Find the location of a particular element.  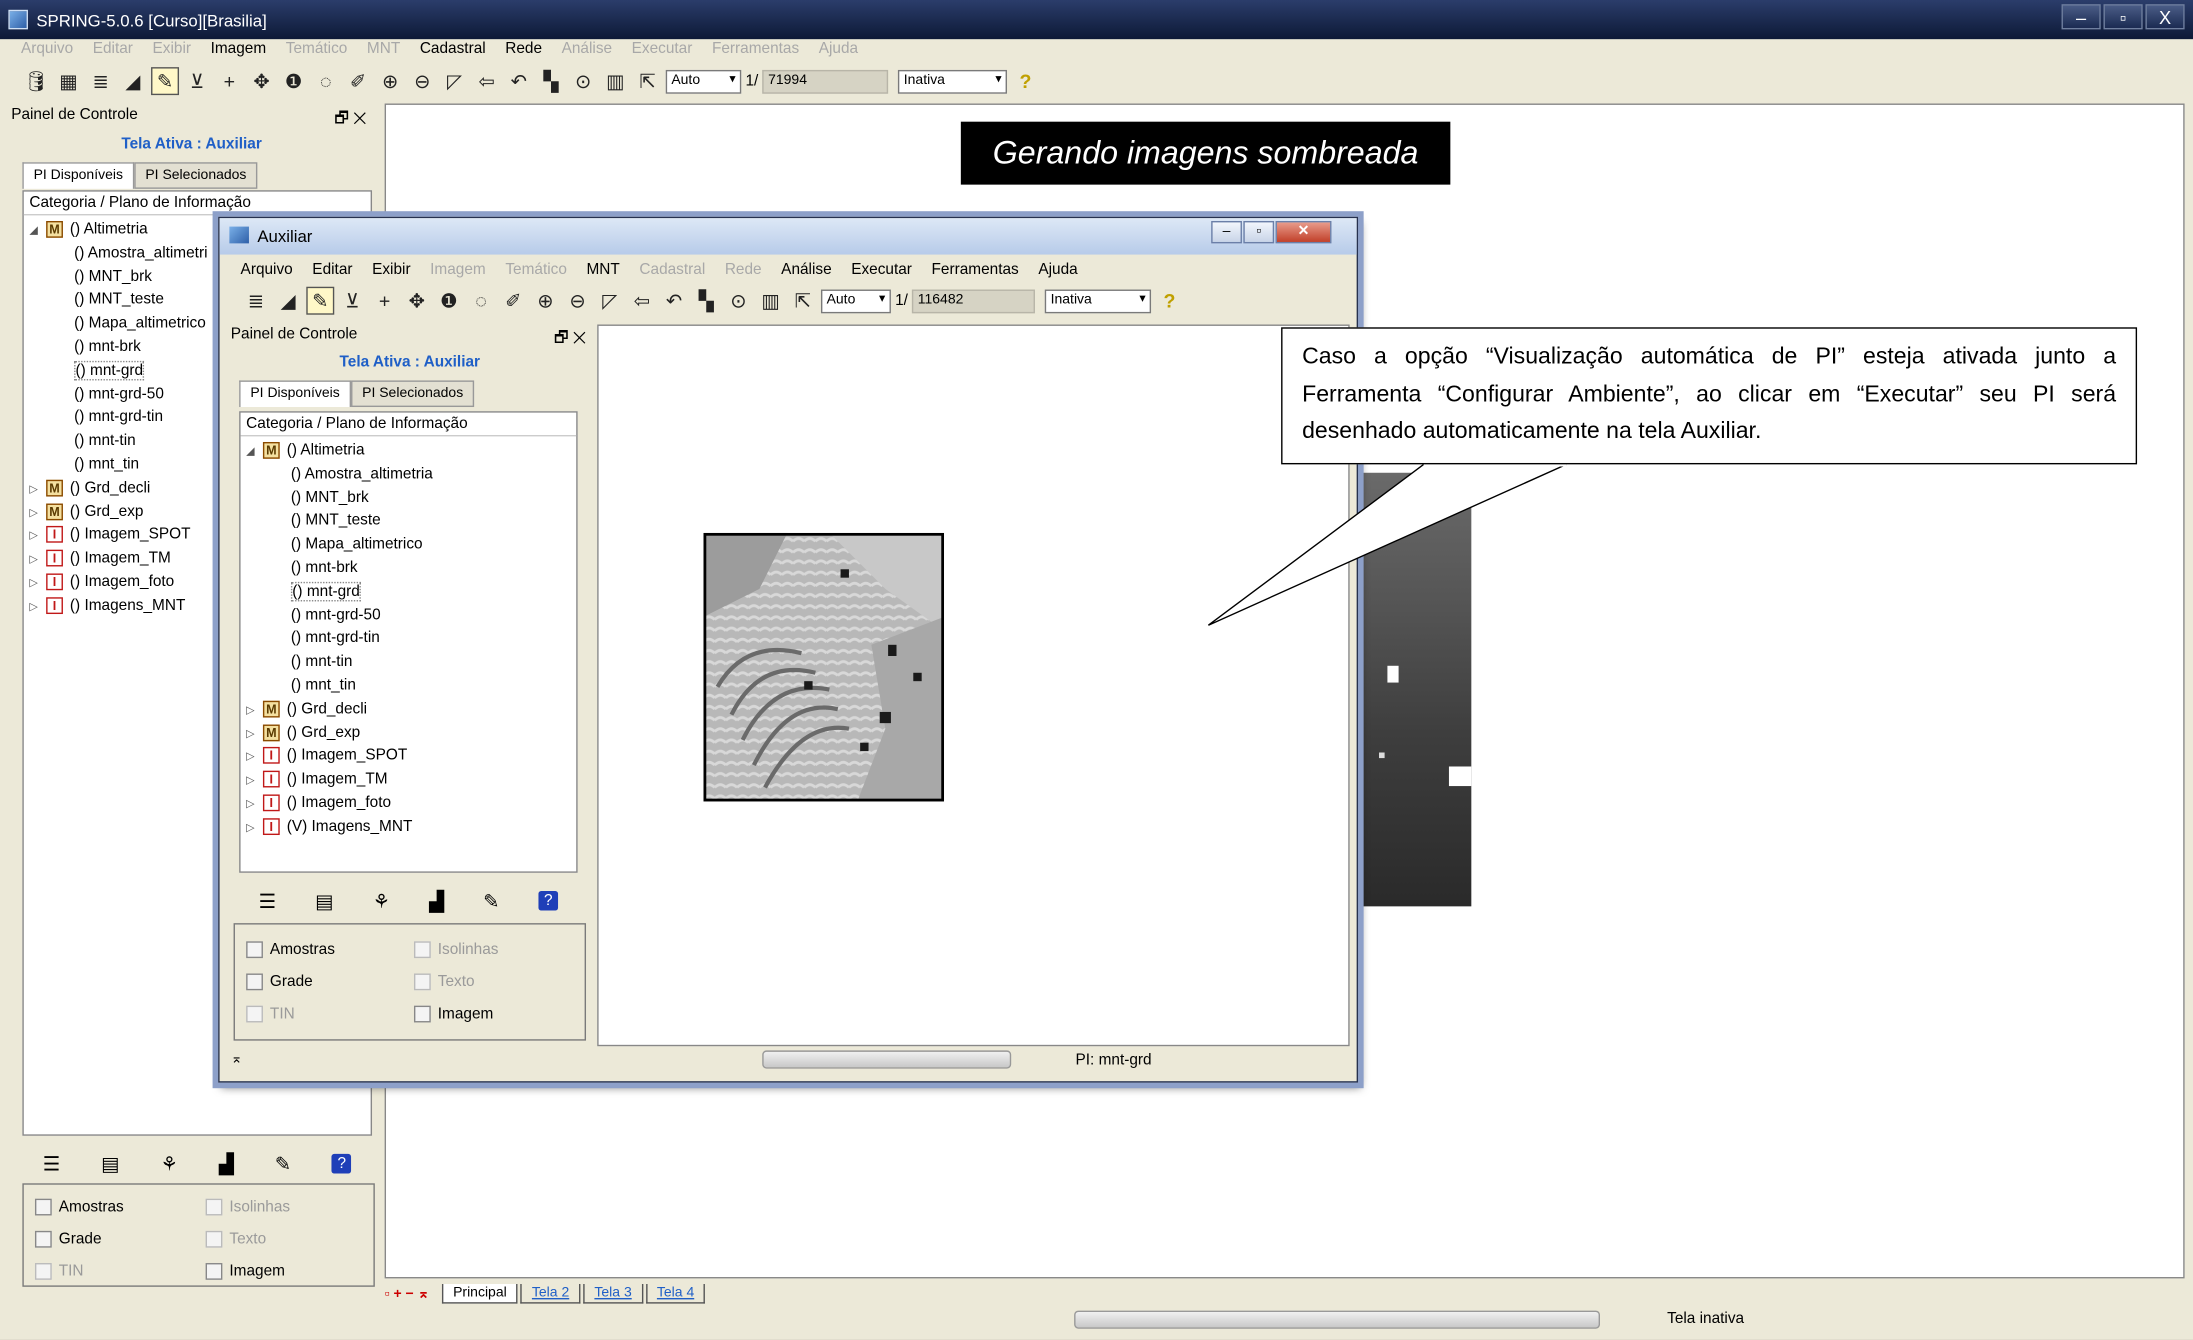

select-icon: ◌ is located at coordinates (326, 81).